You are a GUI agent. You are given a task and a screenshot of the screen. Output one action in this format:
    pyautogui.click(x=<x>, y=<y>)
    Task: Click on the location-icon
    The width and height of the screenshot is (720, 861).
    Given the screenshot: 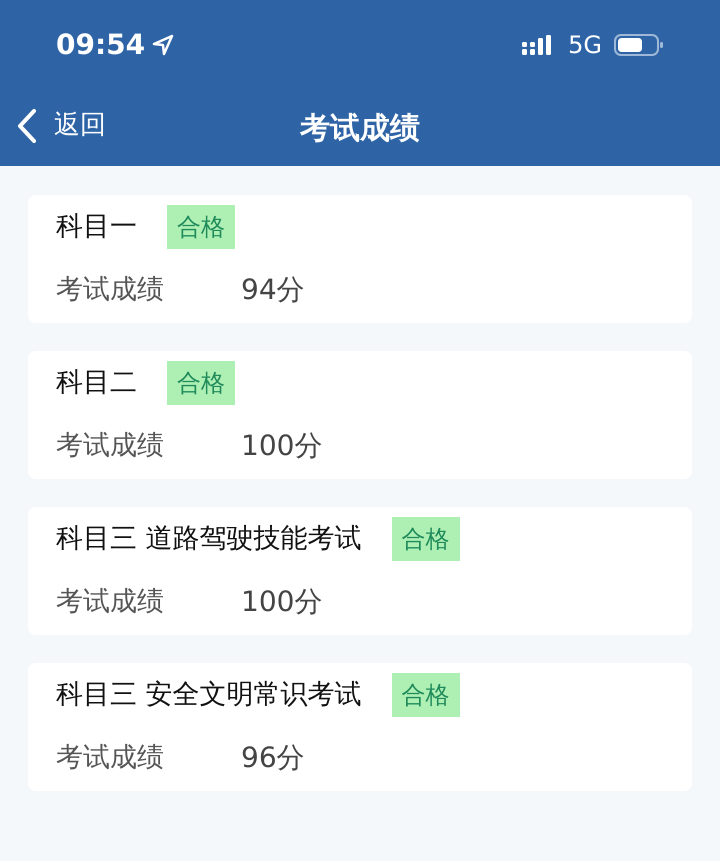 What is the action you would take?
    pyautogui.click(x=163, y=45)
    